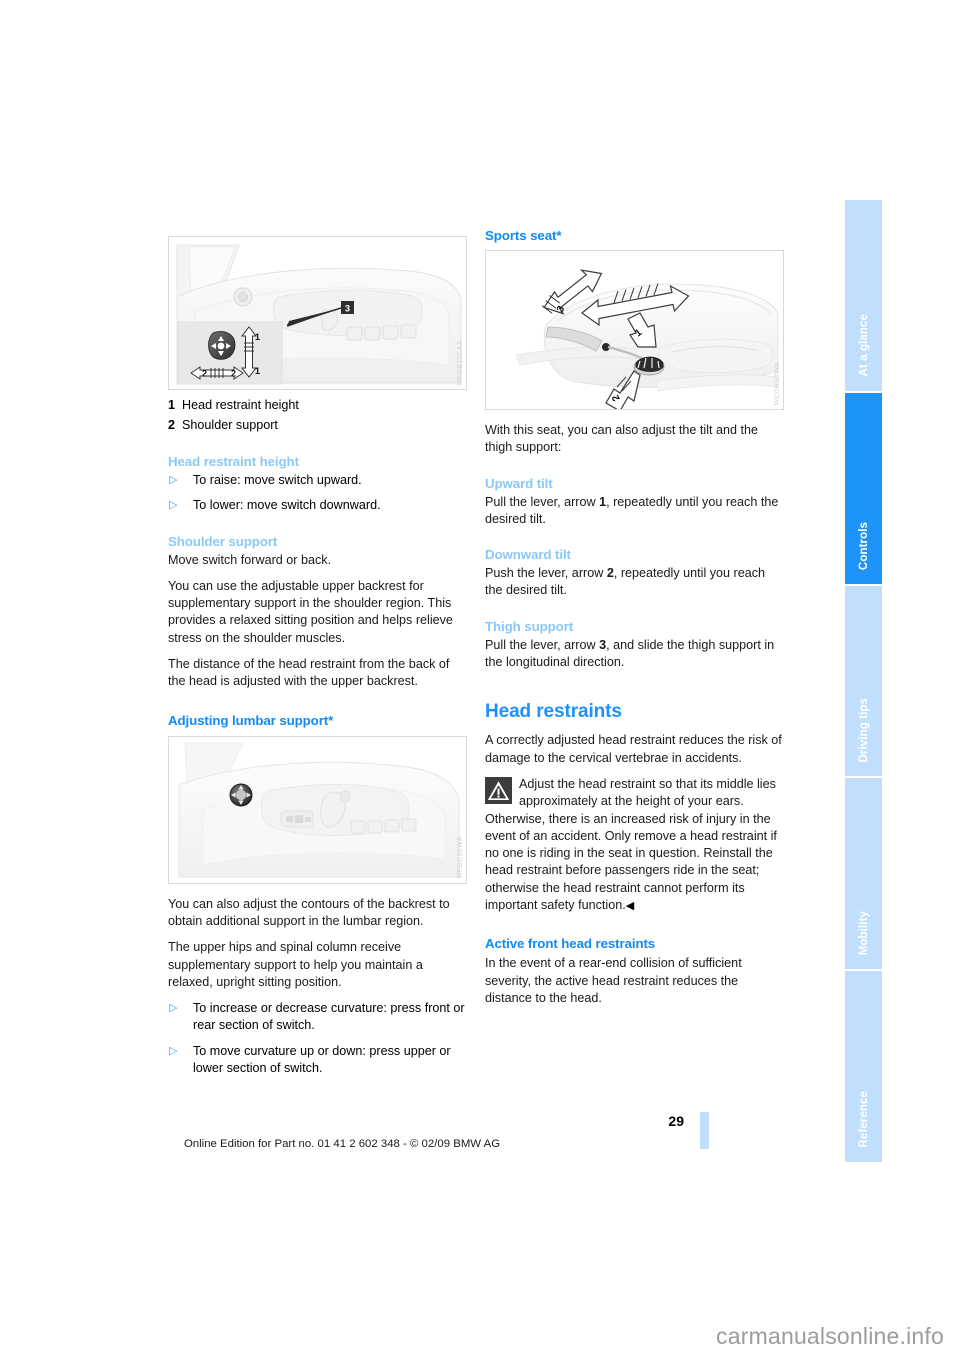  I want to click on list-item-text: To lower: move switch downward., so click(287, 505).